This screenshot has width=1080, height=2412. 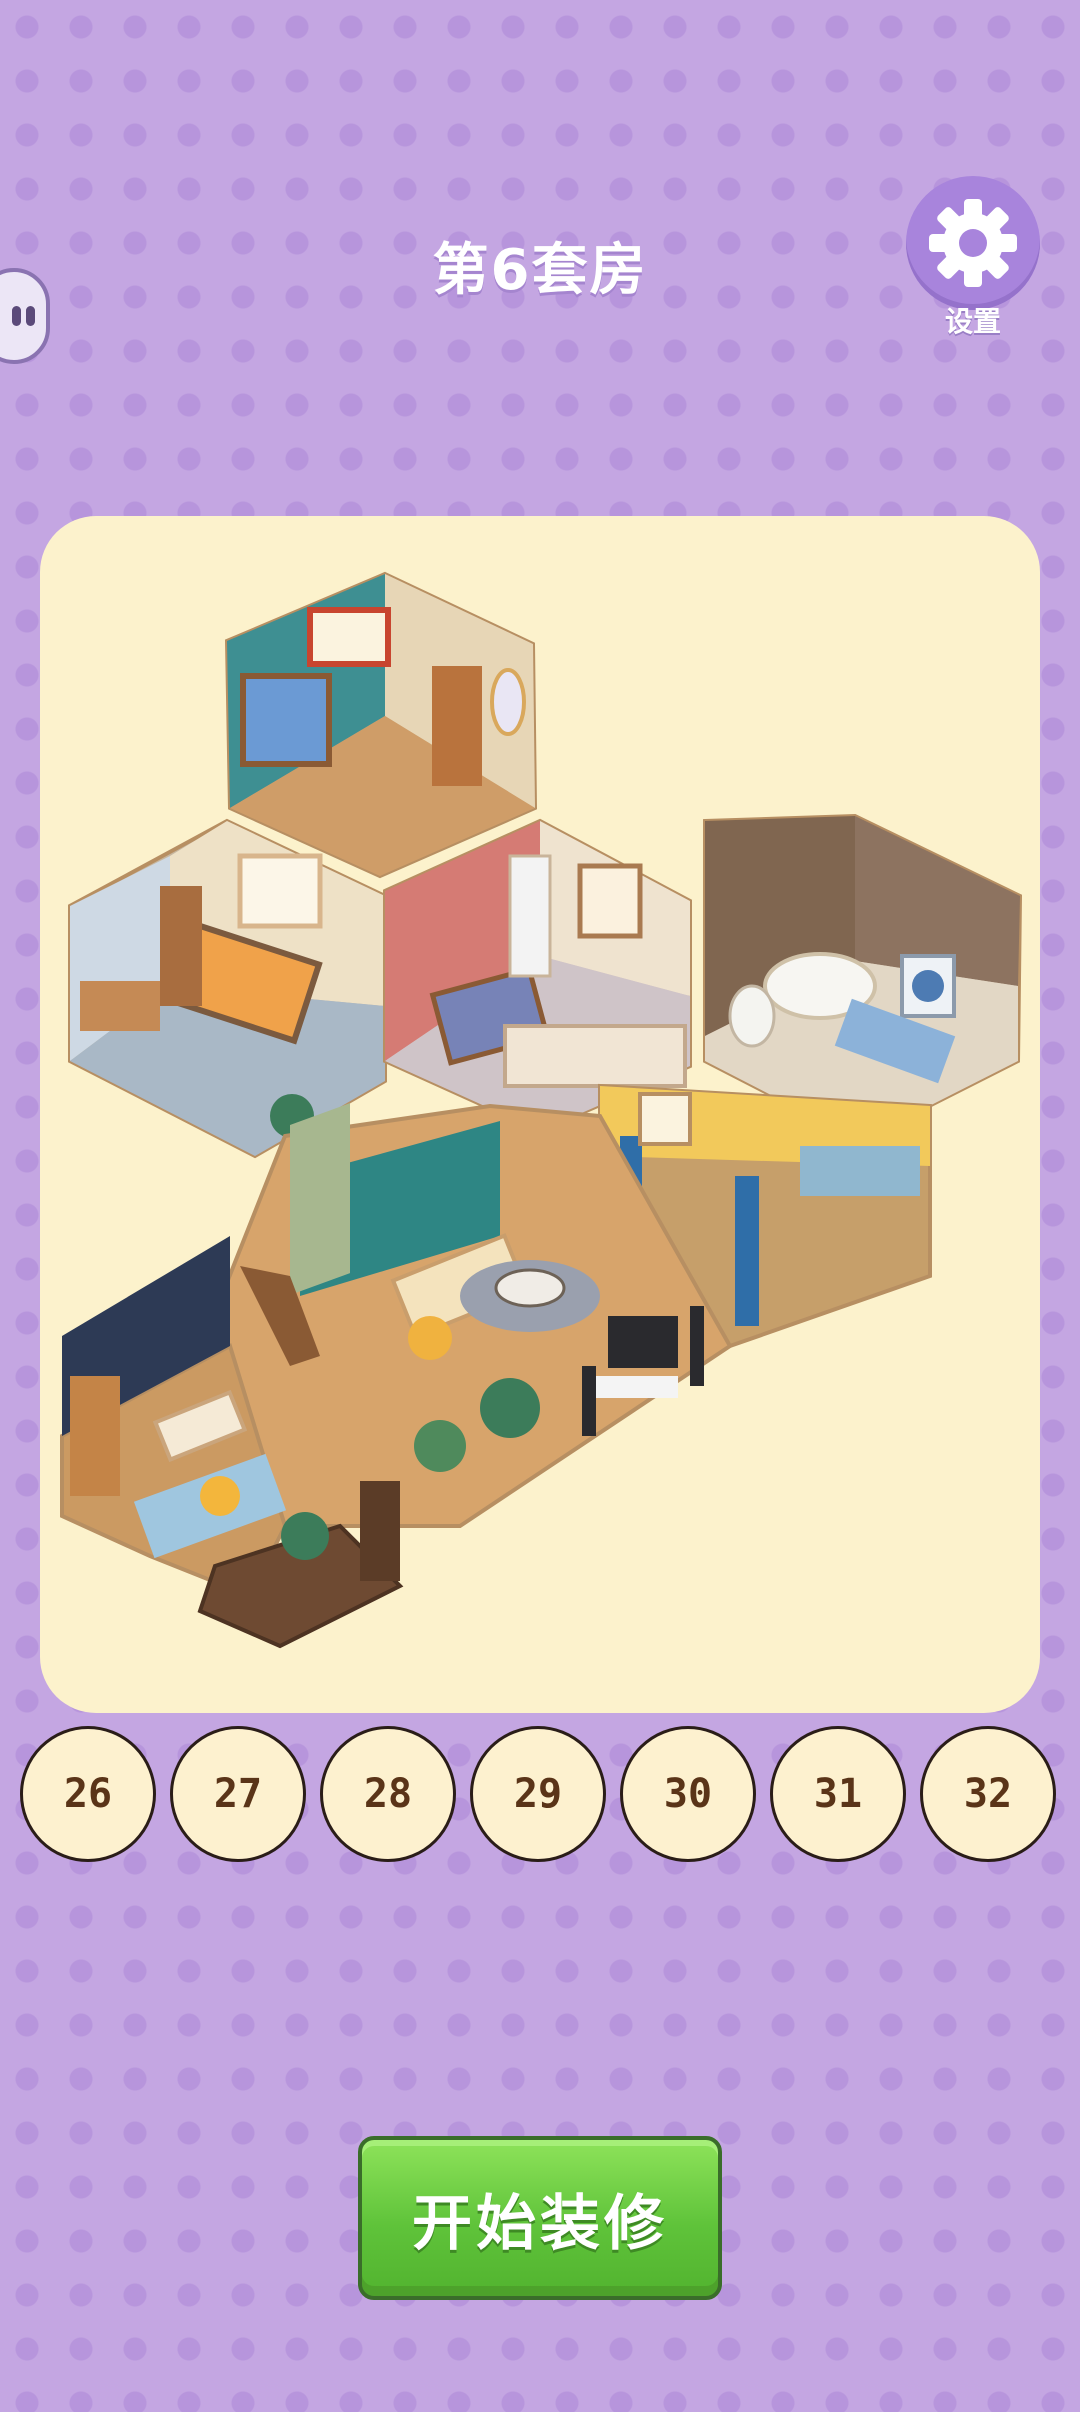 What do you see at coordinates (25, 316) in the screenshot?
I see `side-tab-button` at bounding box center [25, 316].